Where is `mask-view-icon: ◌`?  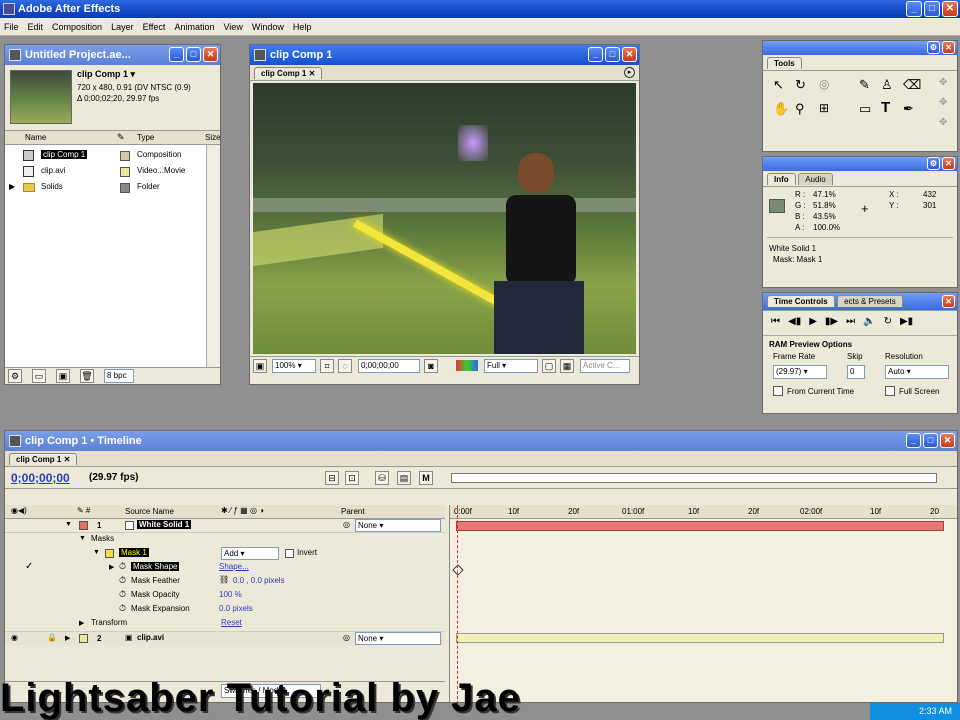
mask-view-icon: ◌ is located at coordinates (345, 366).